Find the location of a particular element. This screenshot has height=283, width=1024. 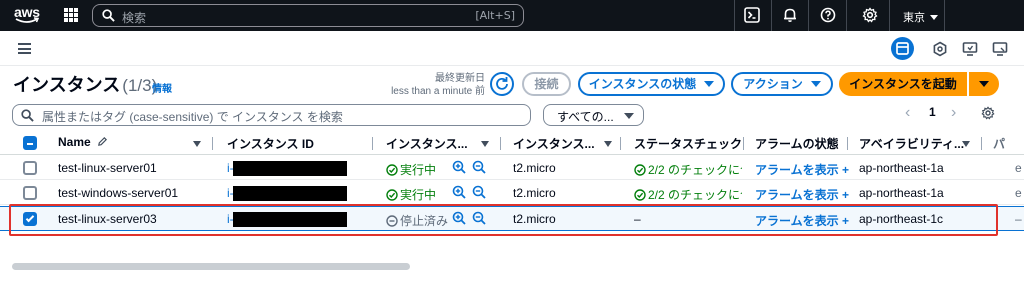

horizontal-scrollbar is located at coordinates (211, 266).